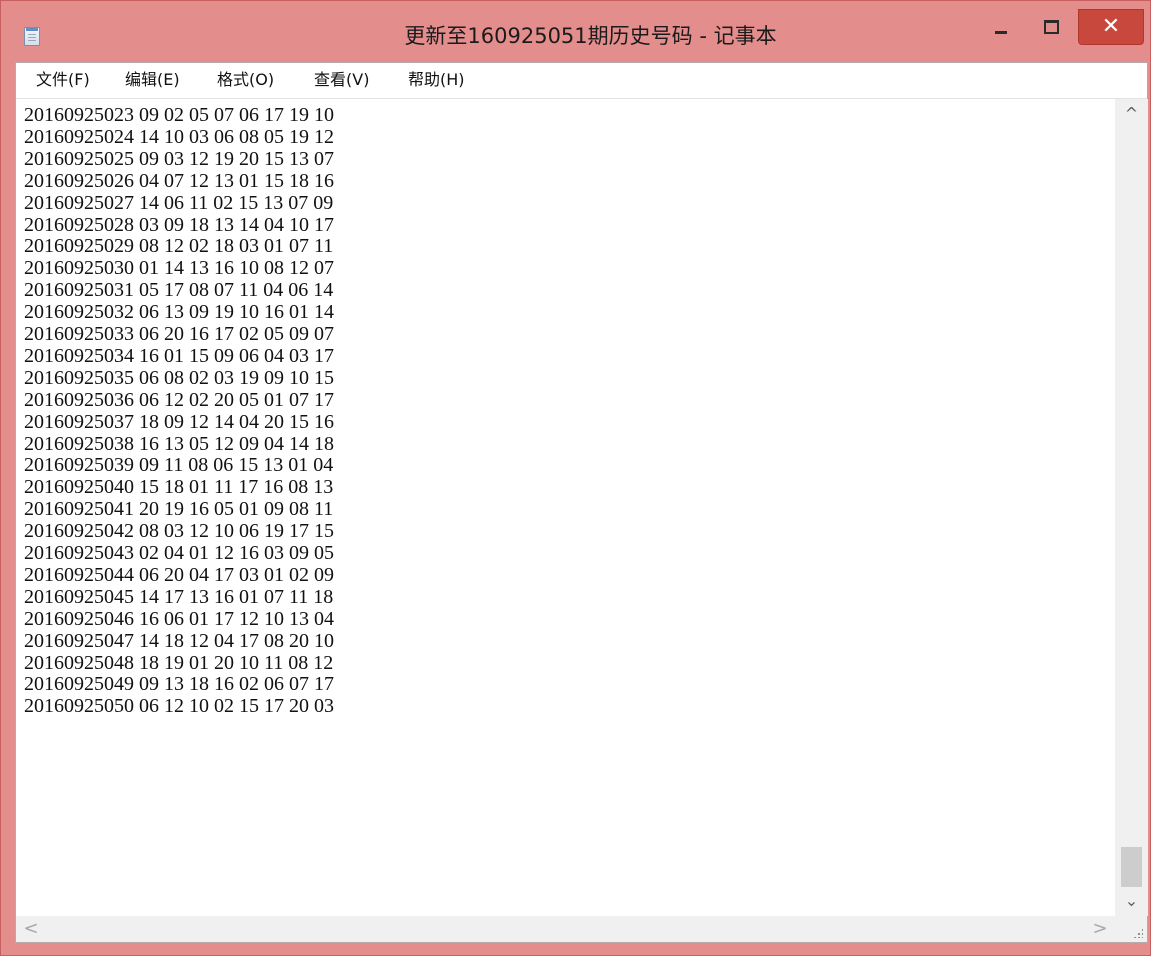 This screenshot has width=1151, height=956. Describe the element at coordinates (179, 224) in the screenshot. I see `text-line: 20160925028 03 09 18 13 14 04 10 17` at that location.